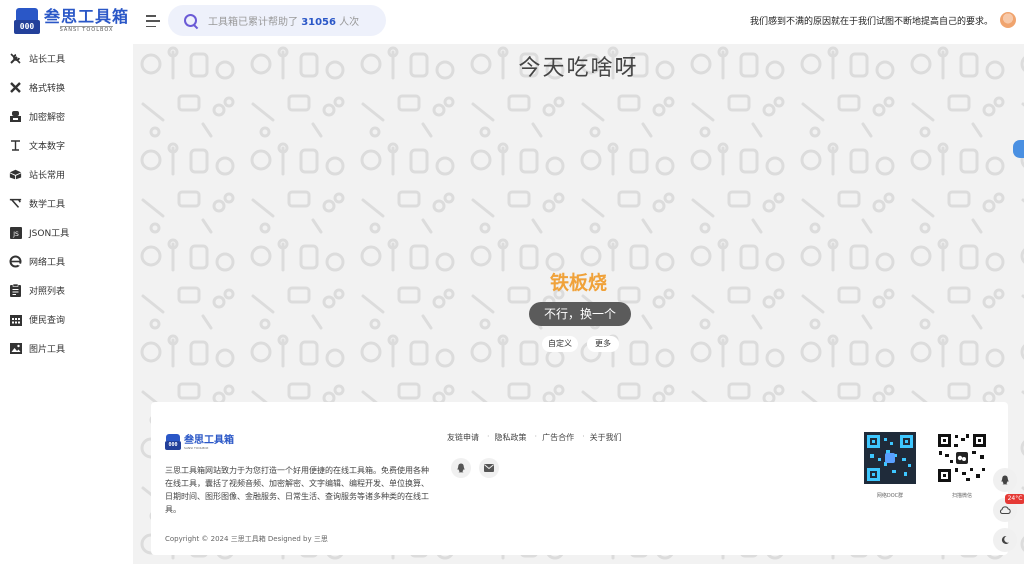 This screenshot has height=564, width=1024. What do you see at coordinates (461, 468) in the screenshot?
I see `qq-icon` at bounding box center [461, 468].